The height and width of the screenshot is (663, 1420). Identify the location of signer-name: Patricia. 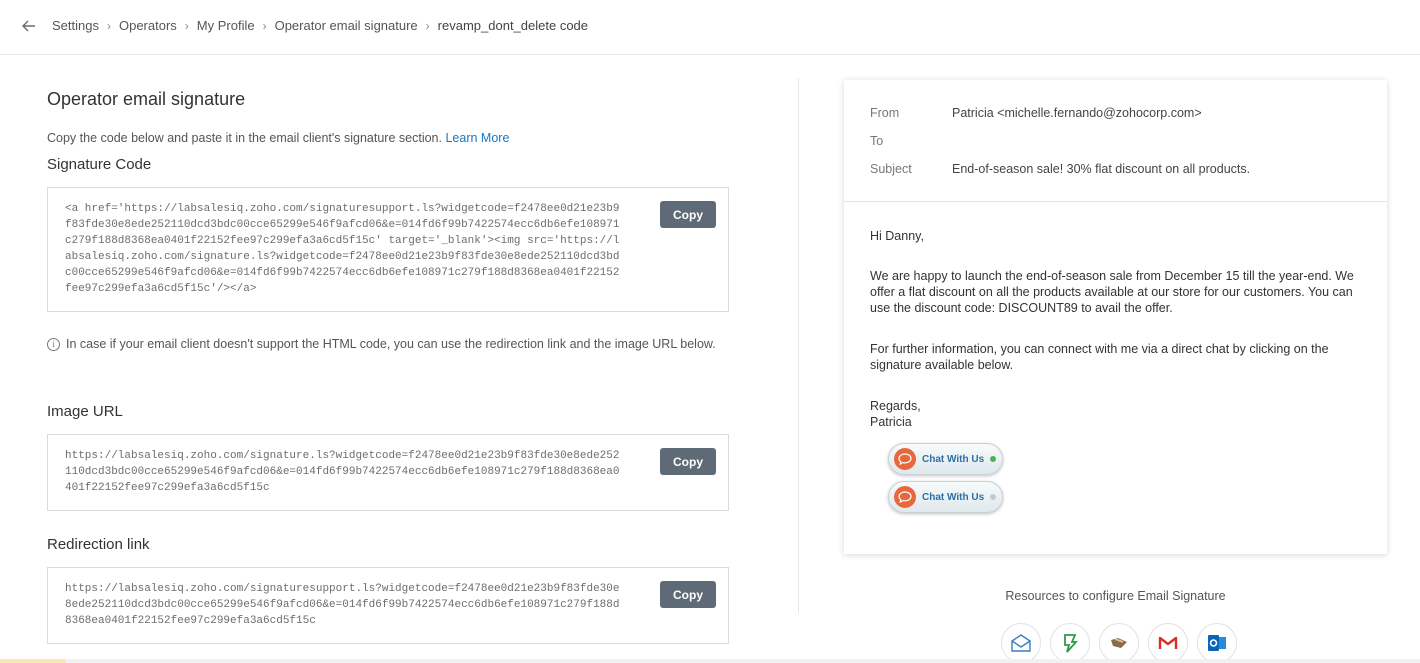
(891, 422).